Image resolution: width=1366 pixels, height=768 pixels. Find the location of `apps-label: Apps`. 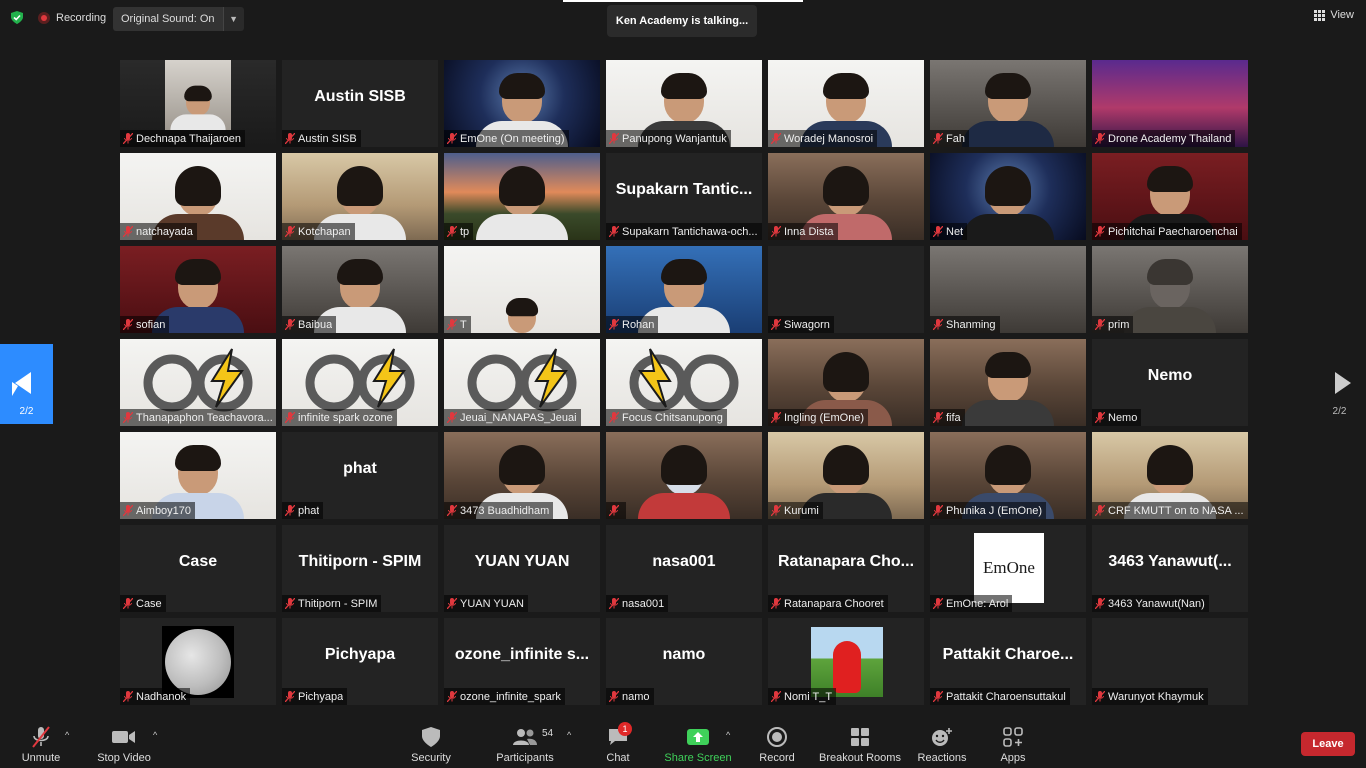

apps-label: Apps is located at coordinates (1013, 758).